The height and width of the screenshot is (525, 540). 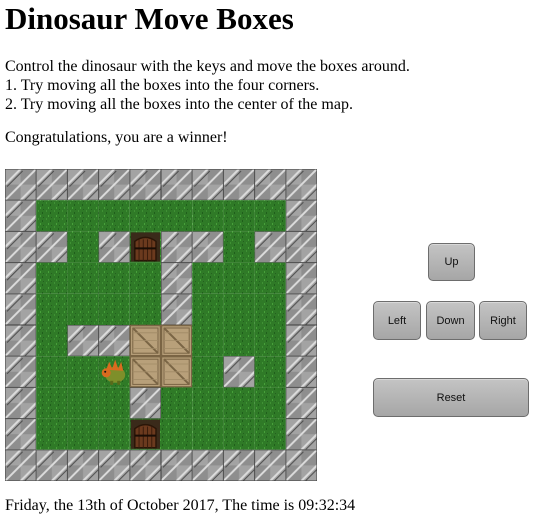 What do you see at coordinates (451, 262) in the screenshot?
I see `up-button: Up` at bounding box center [451, 262].